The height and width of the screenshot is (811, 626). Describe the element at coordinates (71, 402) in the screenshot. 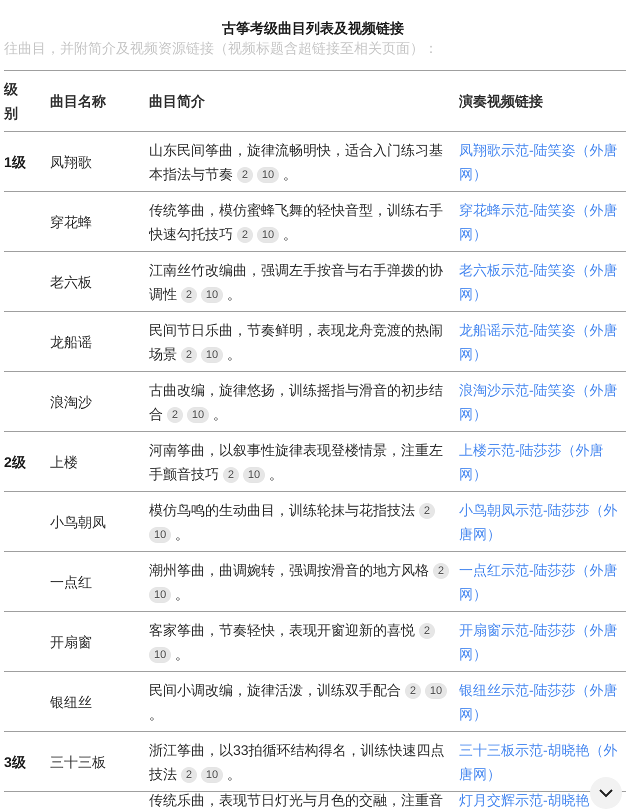

I see `piece-name: 浪淘沙` at that location.